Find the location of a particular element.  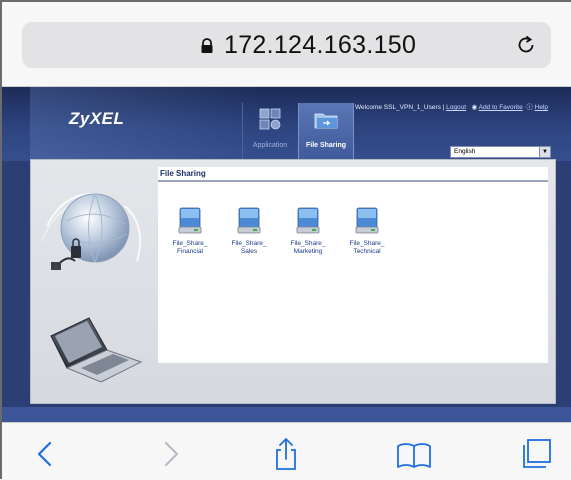

application-icon is located at coordinates (270, 119).